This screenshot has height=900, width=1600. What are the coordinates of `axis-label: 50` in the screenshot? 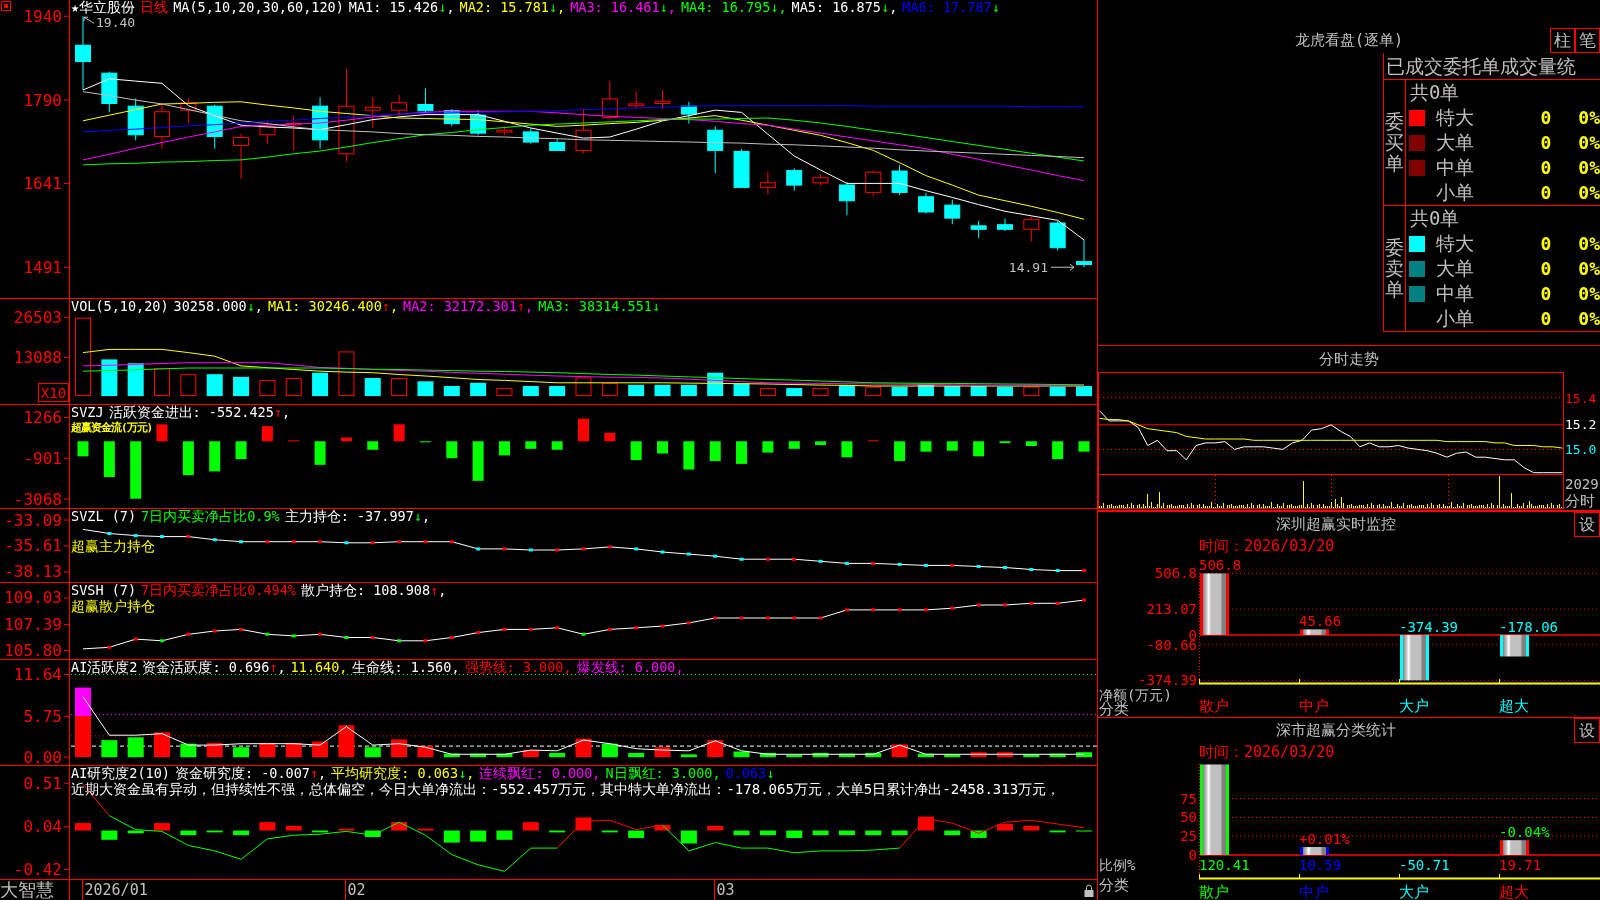 It's located at (1188, 817).